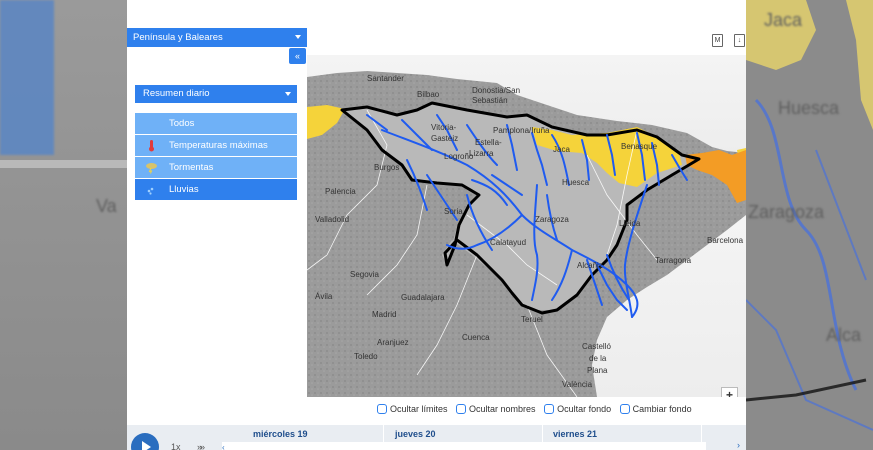 This screenshot has width=873, height=450. I want to click on layer-item-todos: Todos, so click(216, 123).